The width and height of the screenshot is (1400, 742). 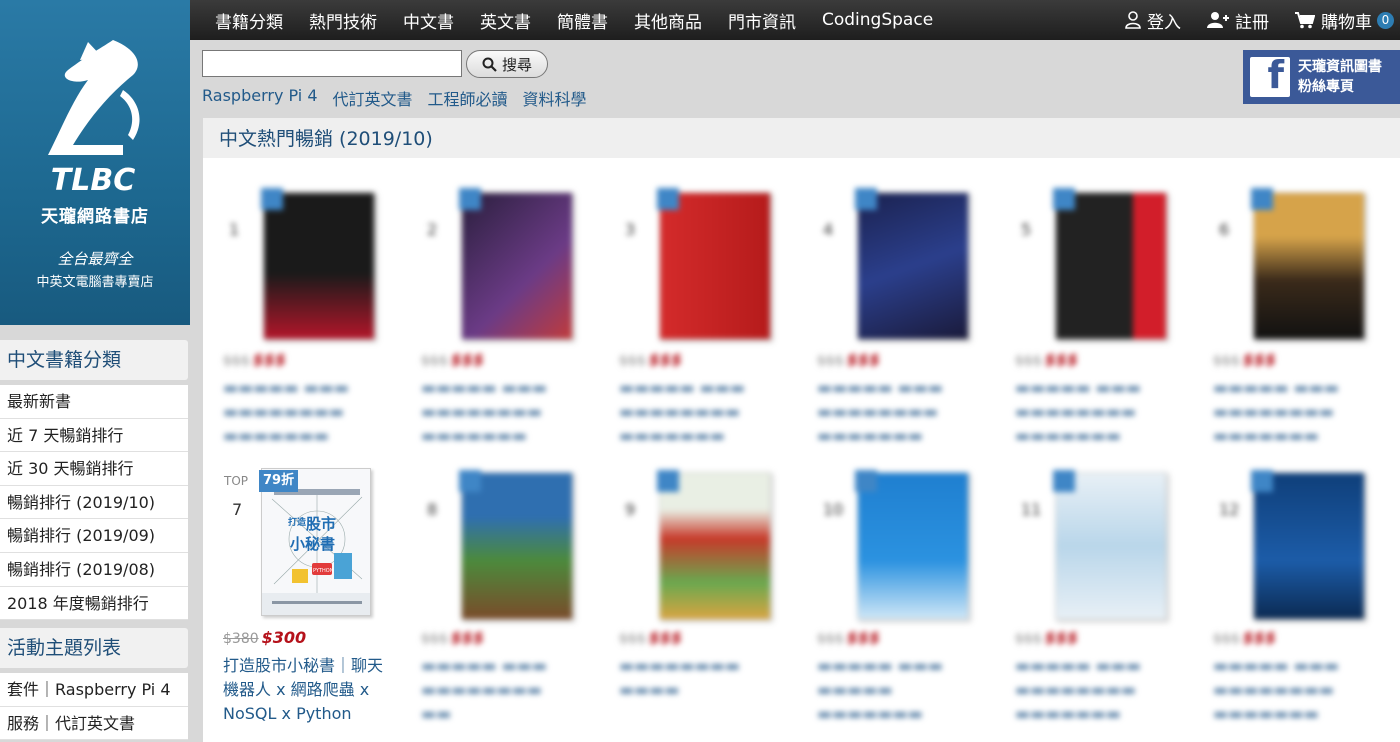 What do you see at coordinates (1031, 509) in the screenshot?
I see `rank-number: 11` at bounding box center [1031, 509].